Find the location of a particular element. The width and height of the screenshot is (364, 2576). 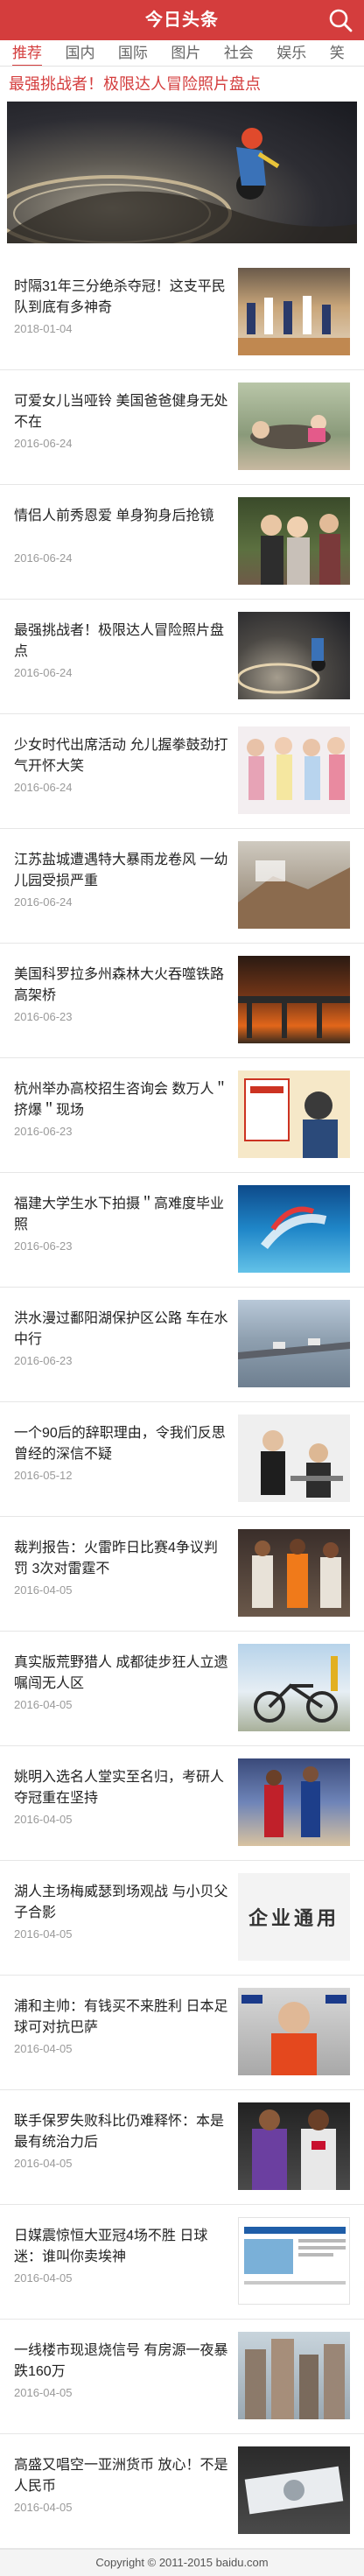

list-item: 一个90后的辞职理由，令我们反思曾经的深信不疑 2016-05-12 is located at coordinates (182, 1459).